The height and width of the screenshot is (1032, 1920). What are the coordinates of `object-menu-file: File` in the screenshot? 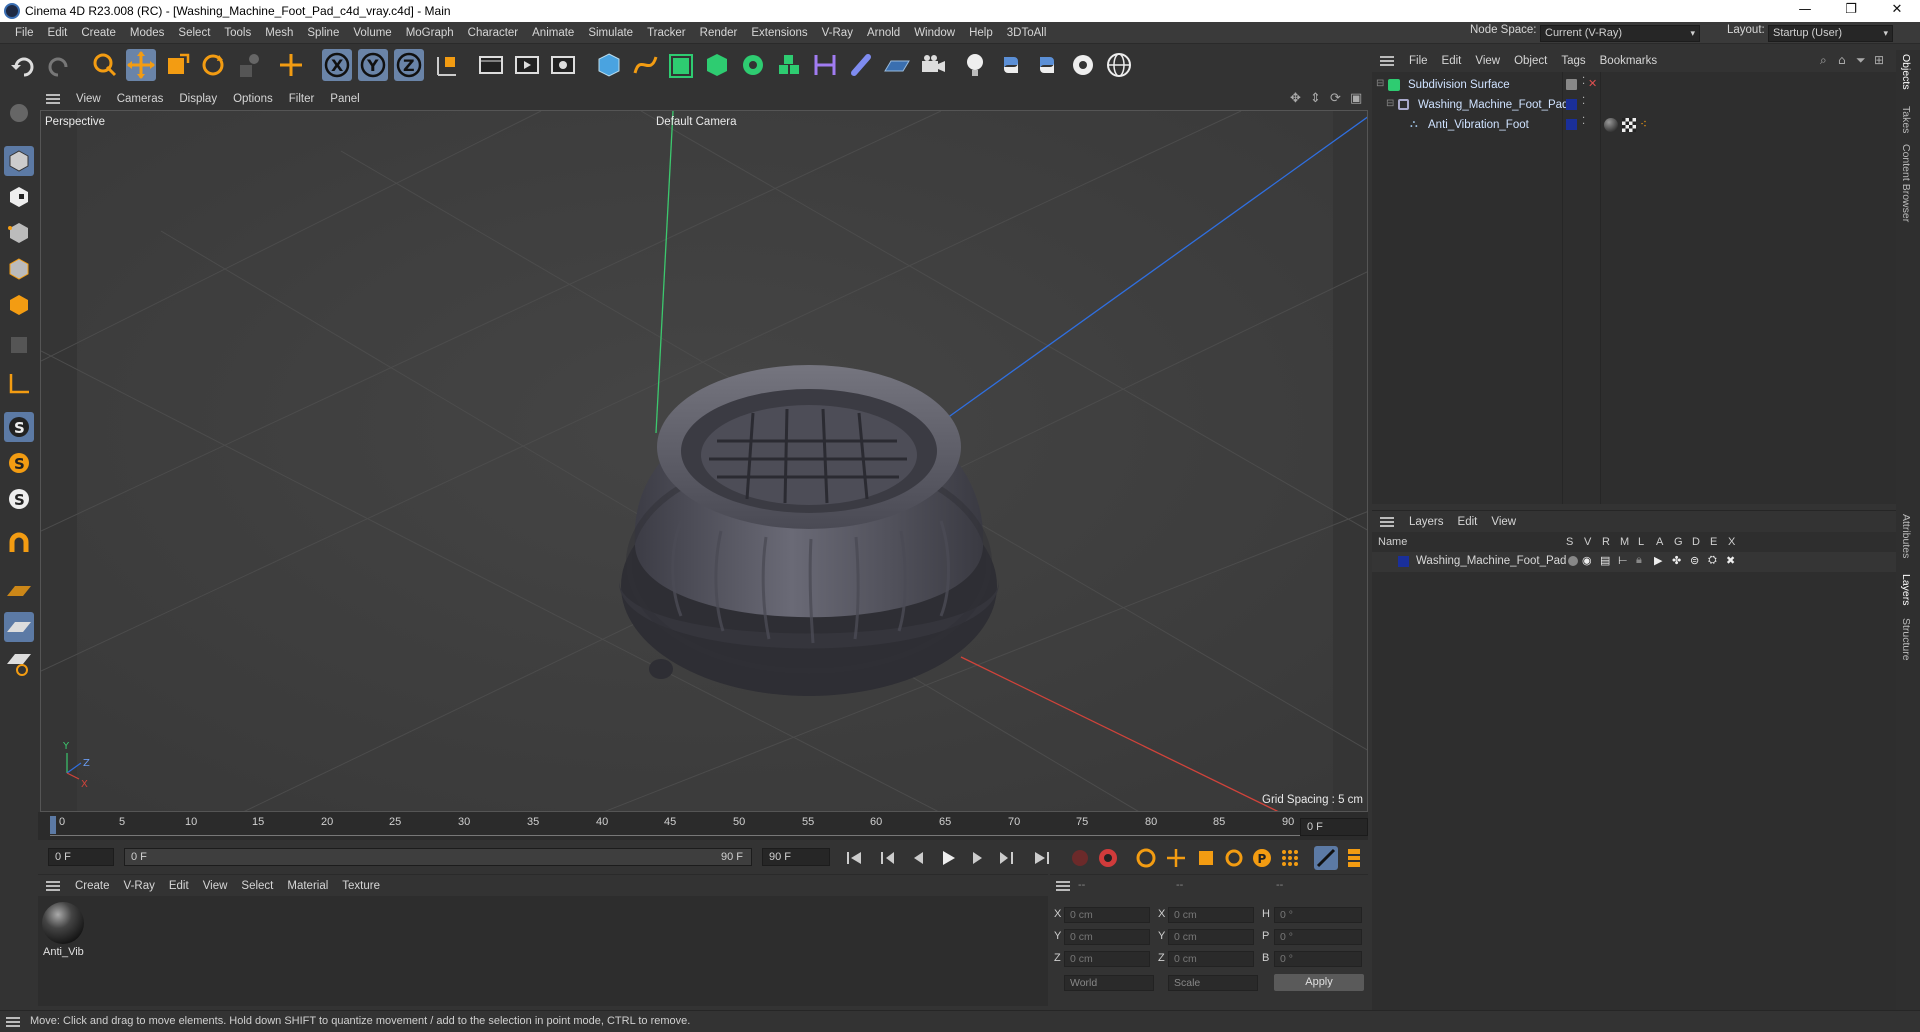 It's located at (1418, 61).